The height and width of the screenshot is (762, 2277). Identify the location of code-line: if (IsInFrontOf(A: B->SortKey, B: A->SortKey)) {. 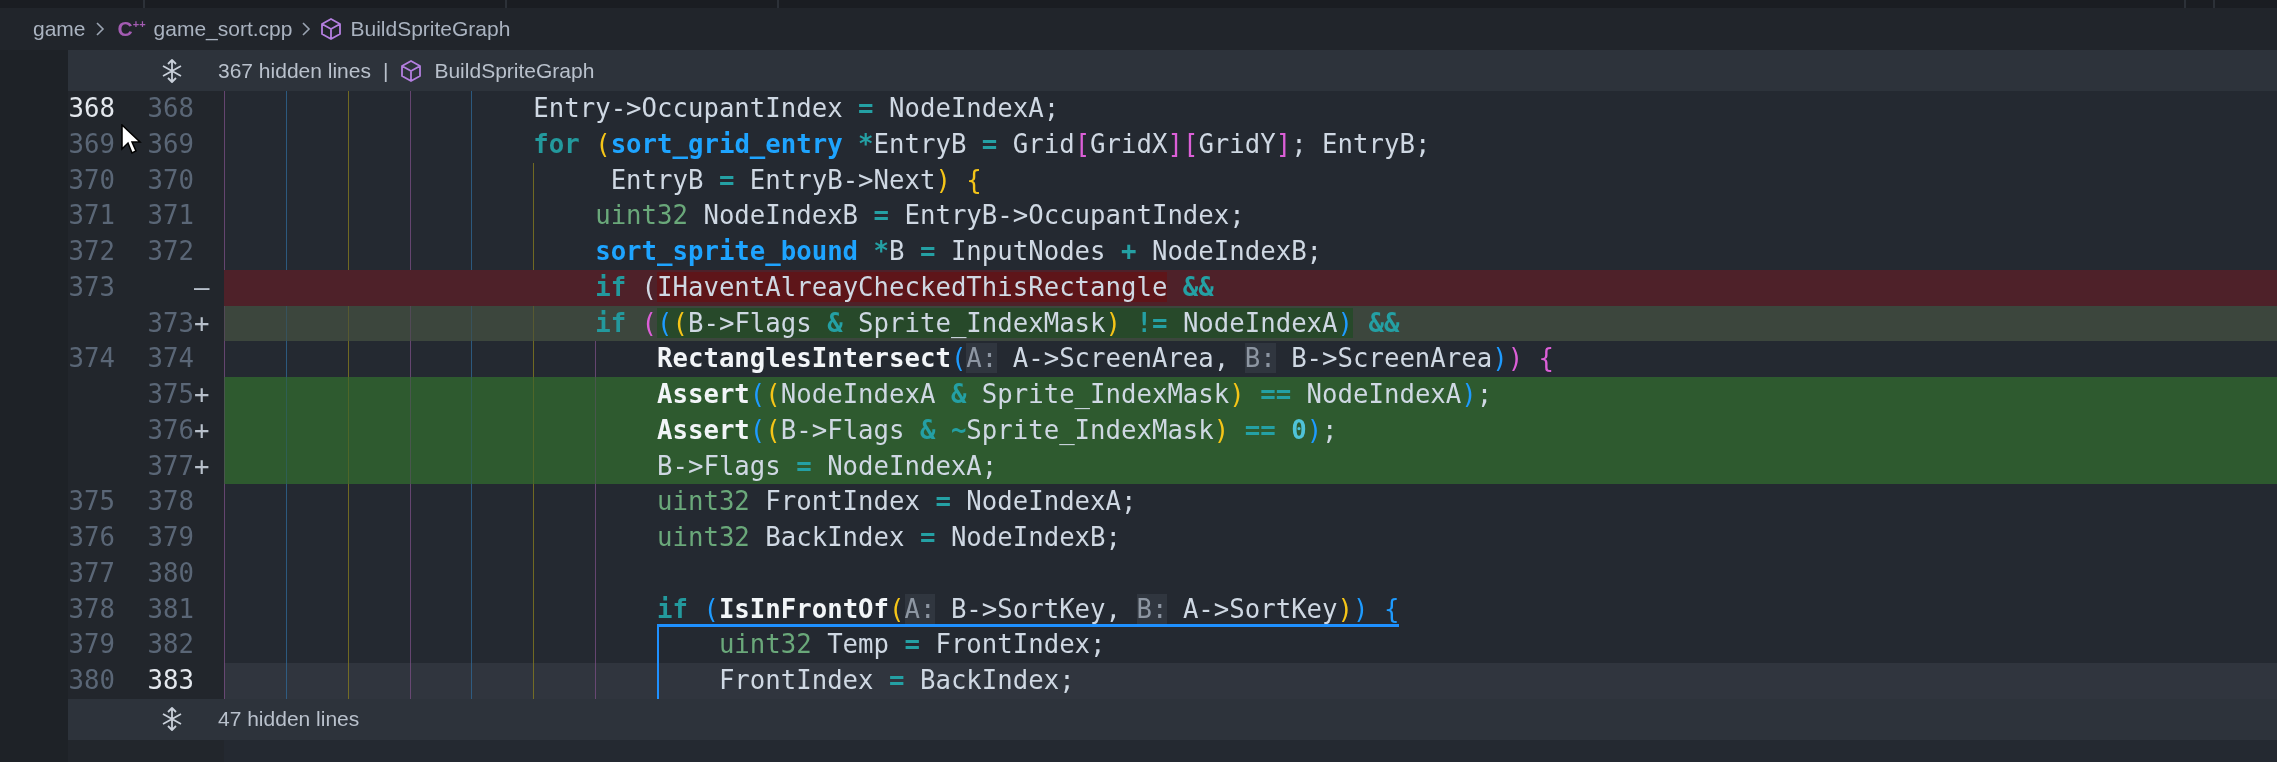
(1028, 609).